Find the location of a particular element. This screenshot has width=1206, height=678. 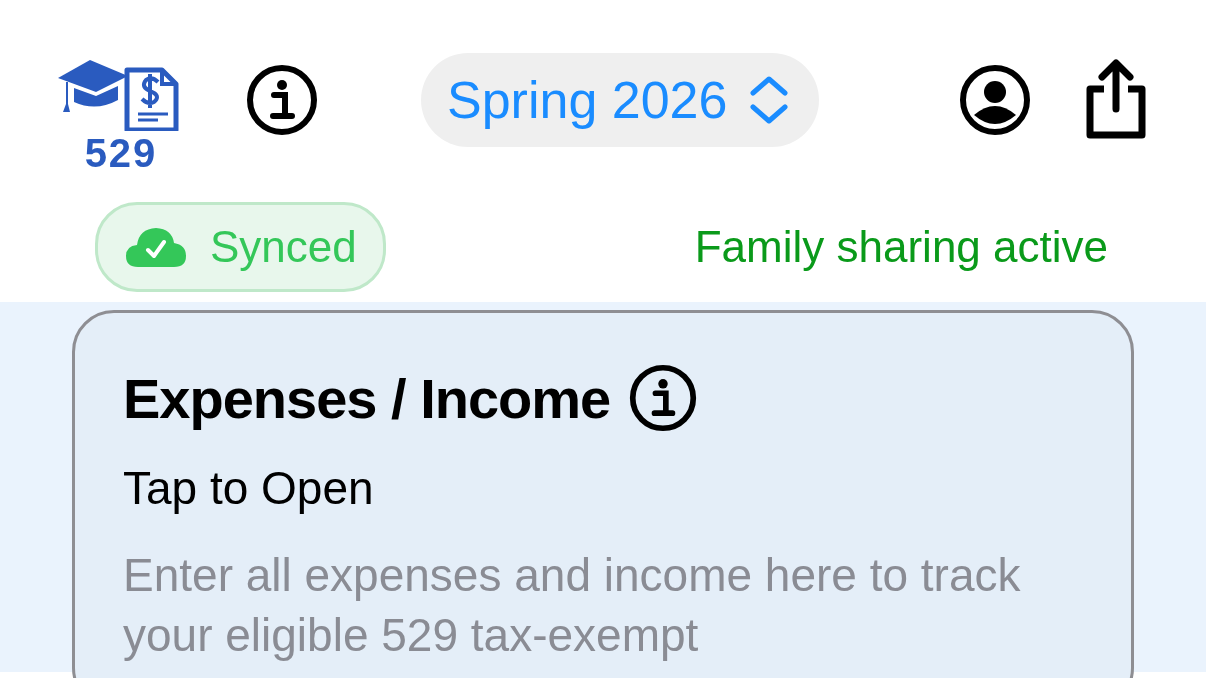

logo-text: 529 is located at coordinates (121, 152).